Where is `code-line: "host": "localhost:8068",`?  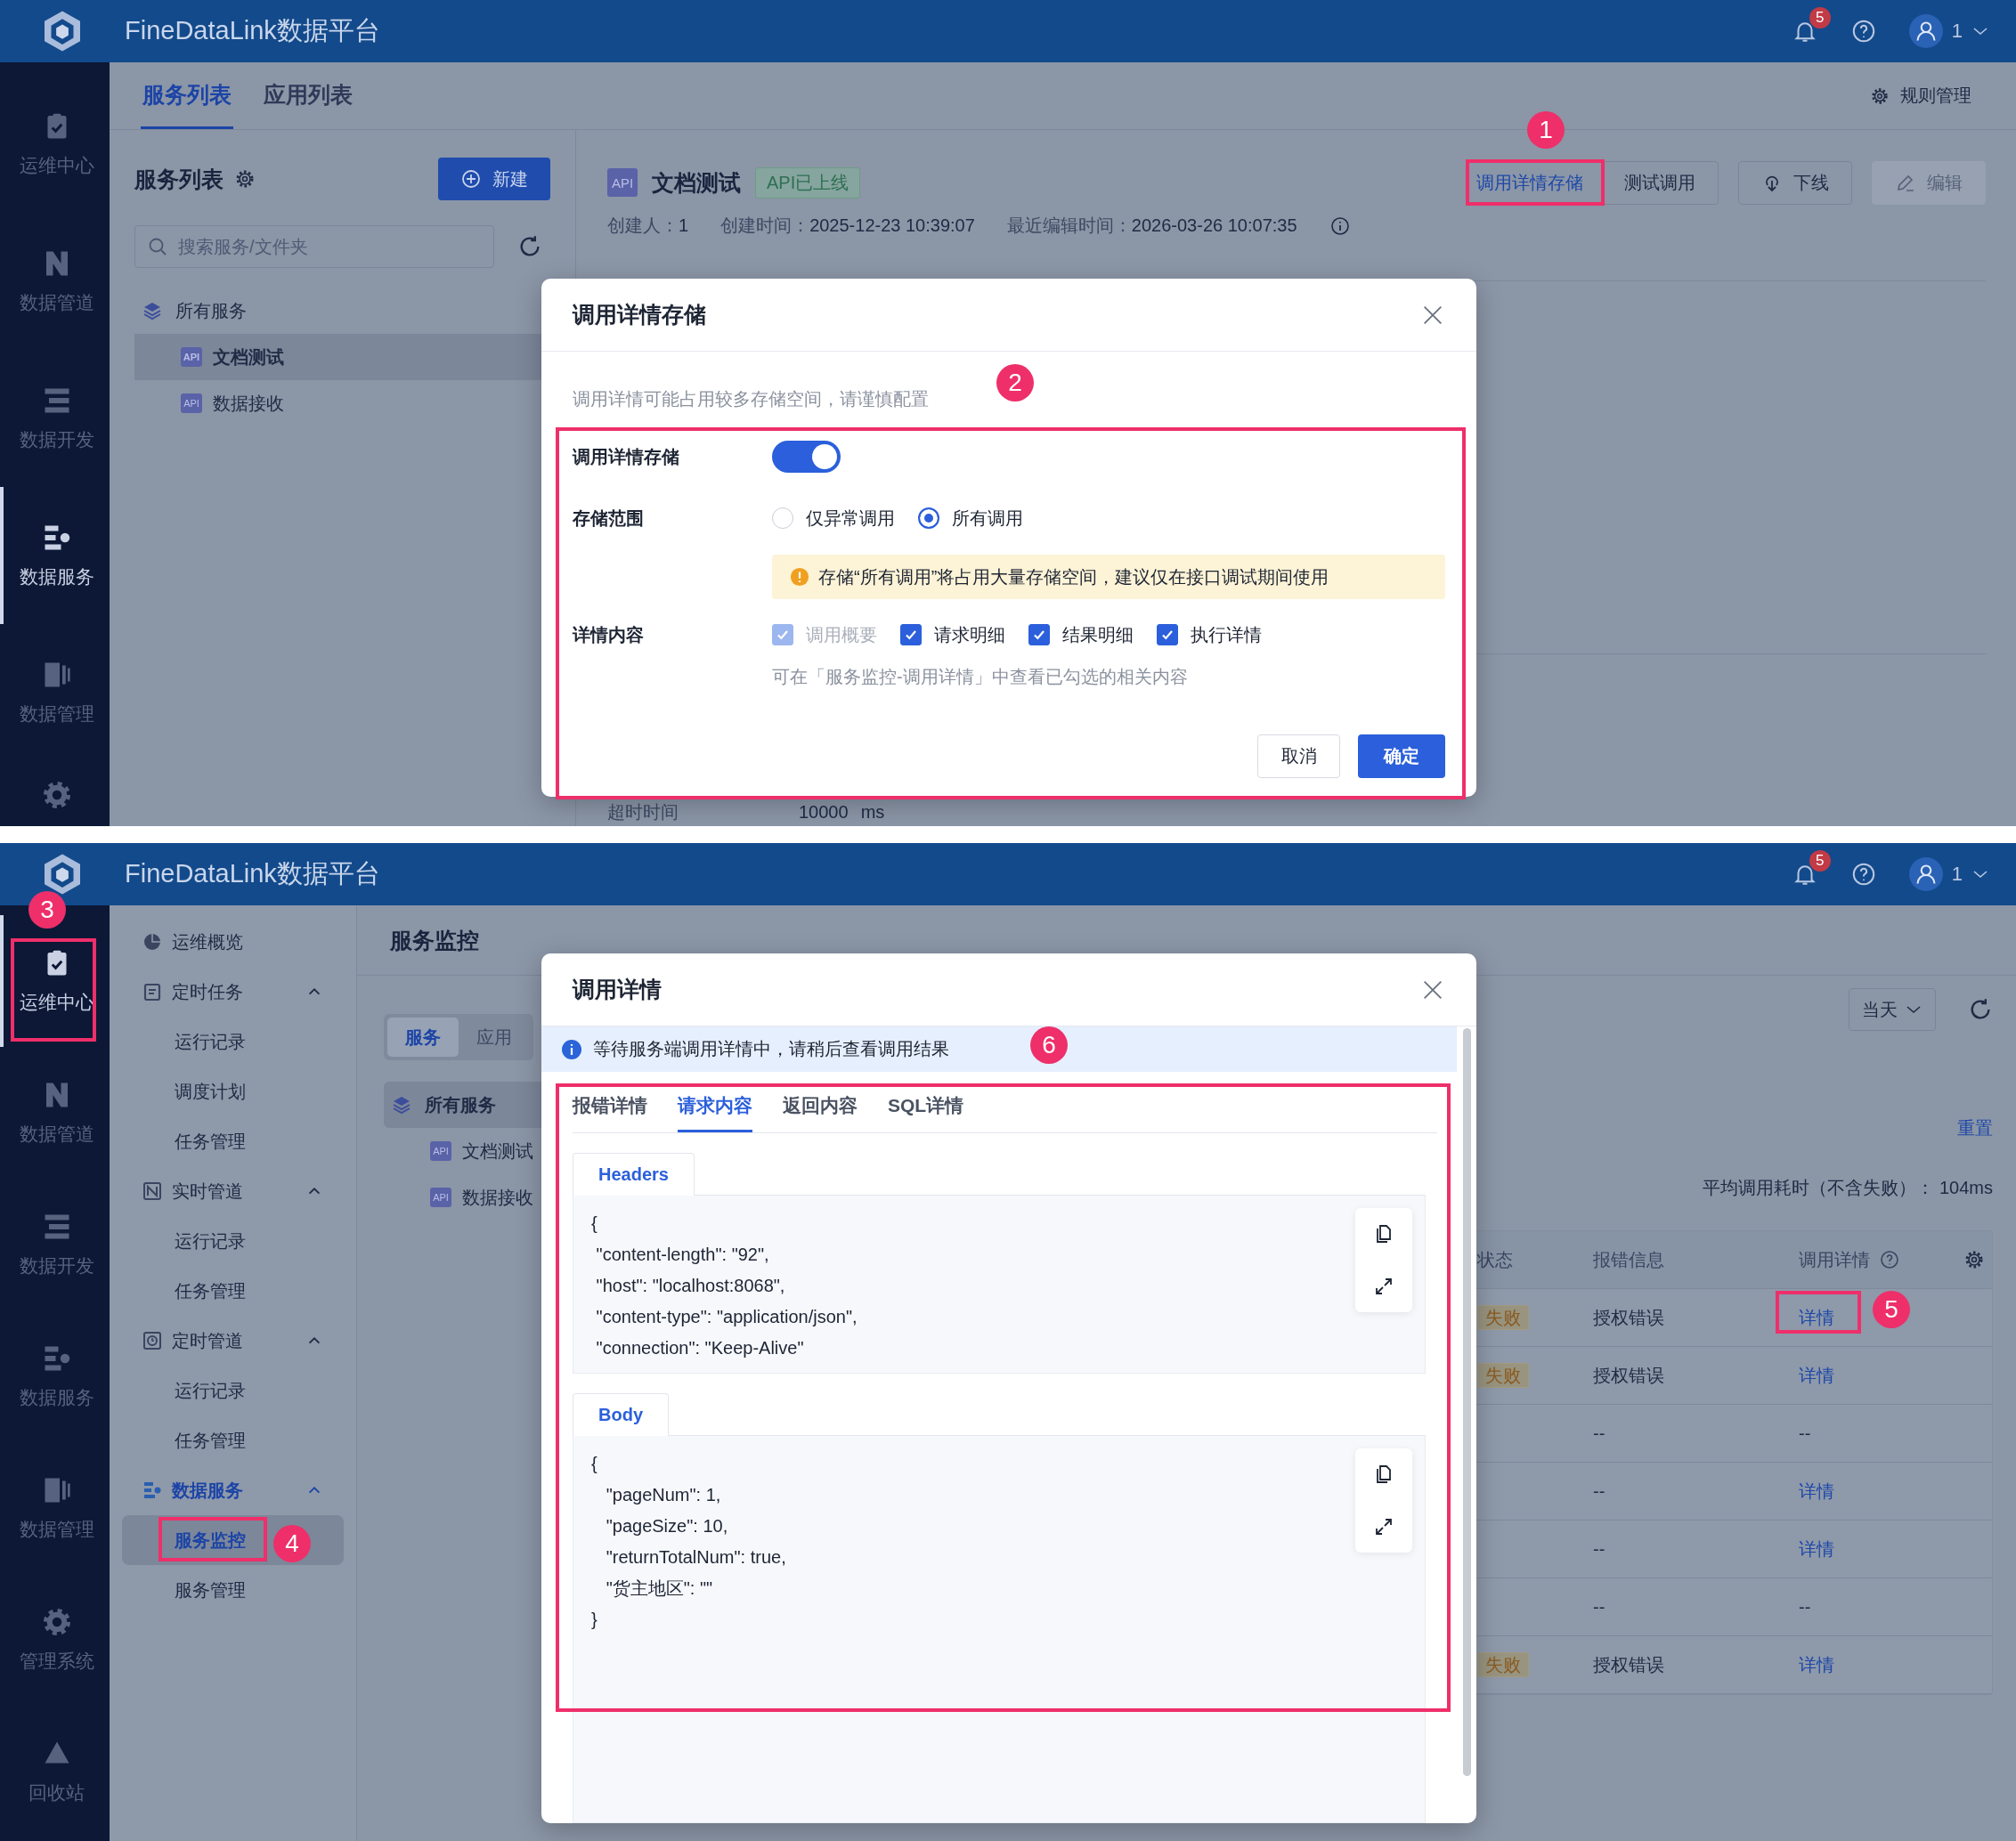 code-line: "host": "localhost:8068", is located at coordinates (690, 1286).